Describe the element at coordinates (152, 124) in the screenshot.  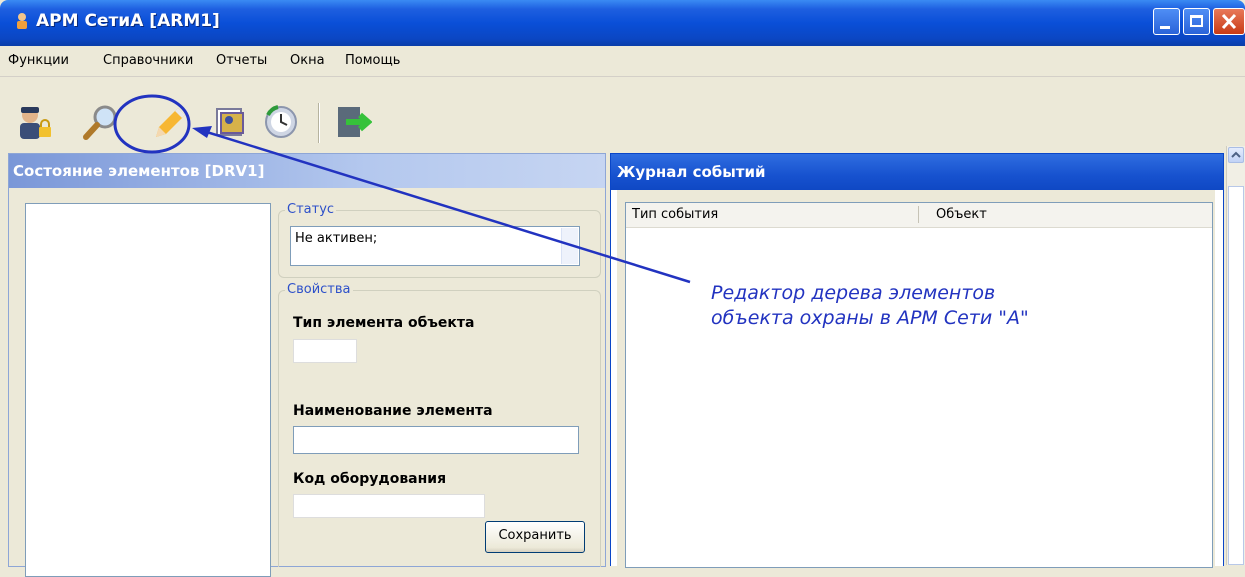
I see `highlight-circle` at that location.